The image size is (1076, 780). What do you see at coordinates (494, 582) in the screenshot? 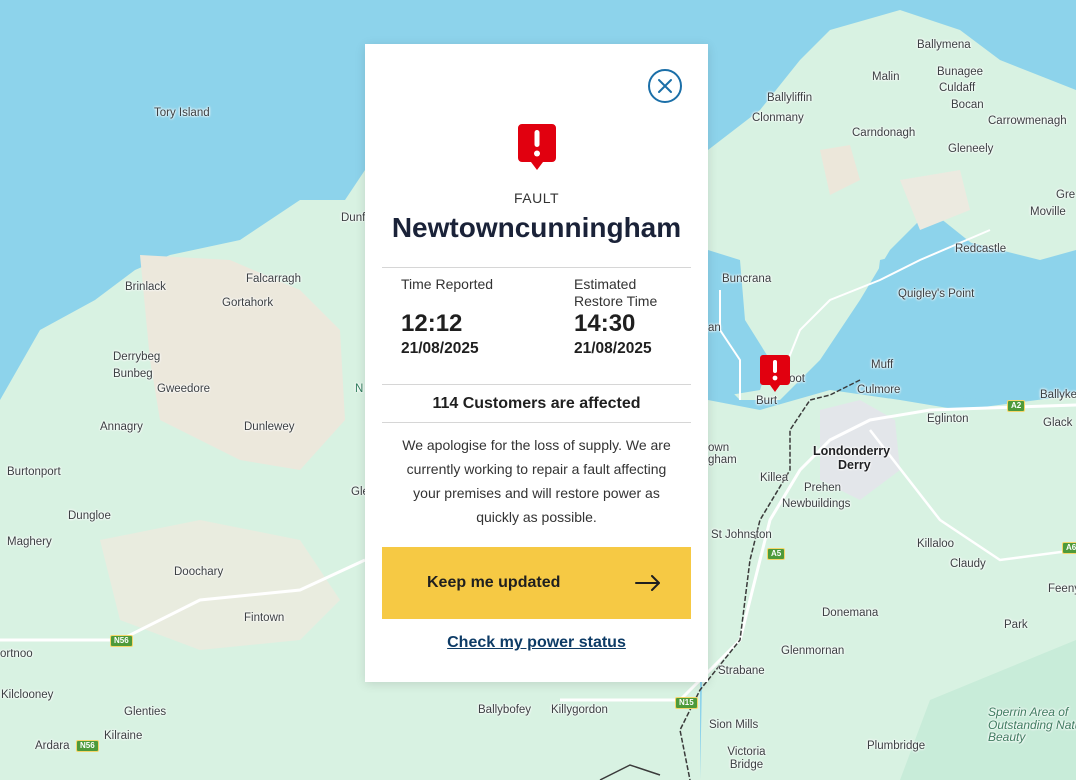
I see `keep-me-updated-label: Keep me updated` at bounding box center [494, 582].